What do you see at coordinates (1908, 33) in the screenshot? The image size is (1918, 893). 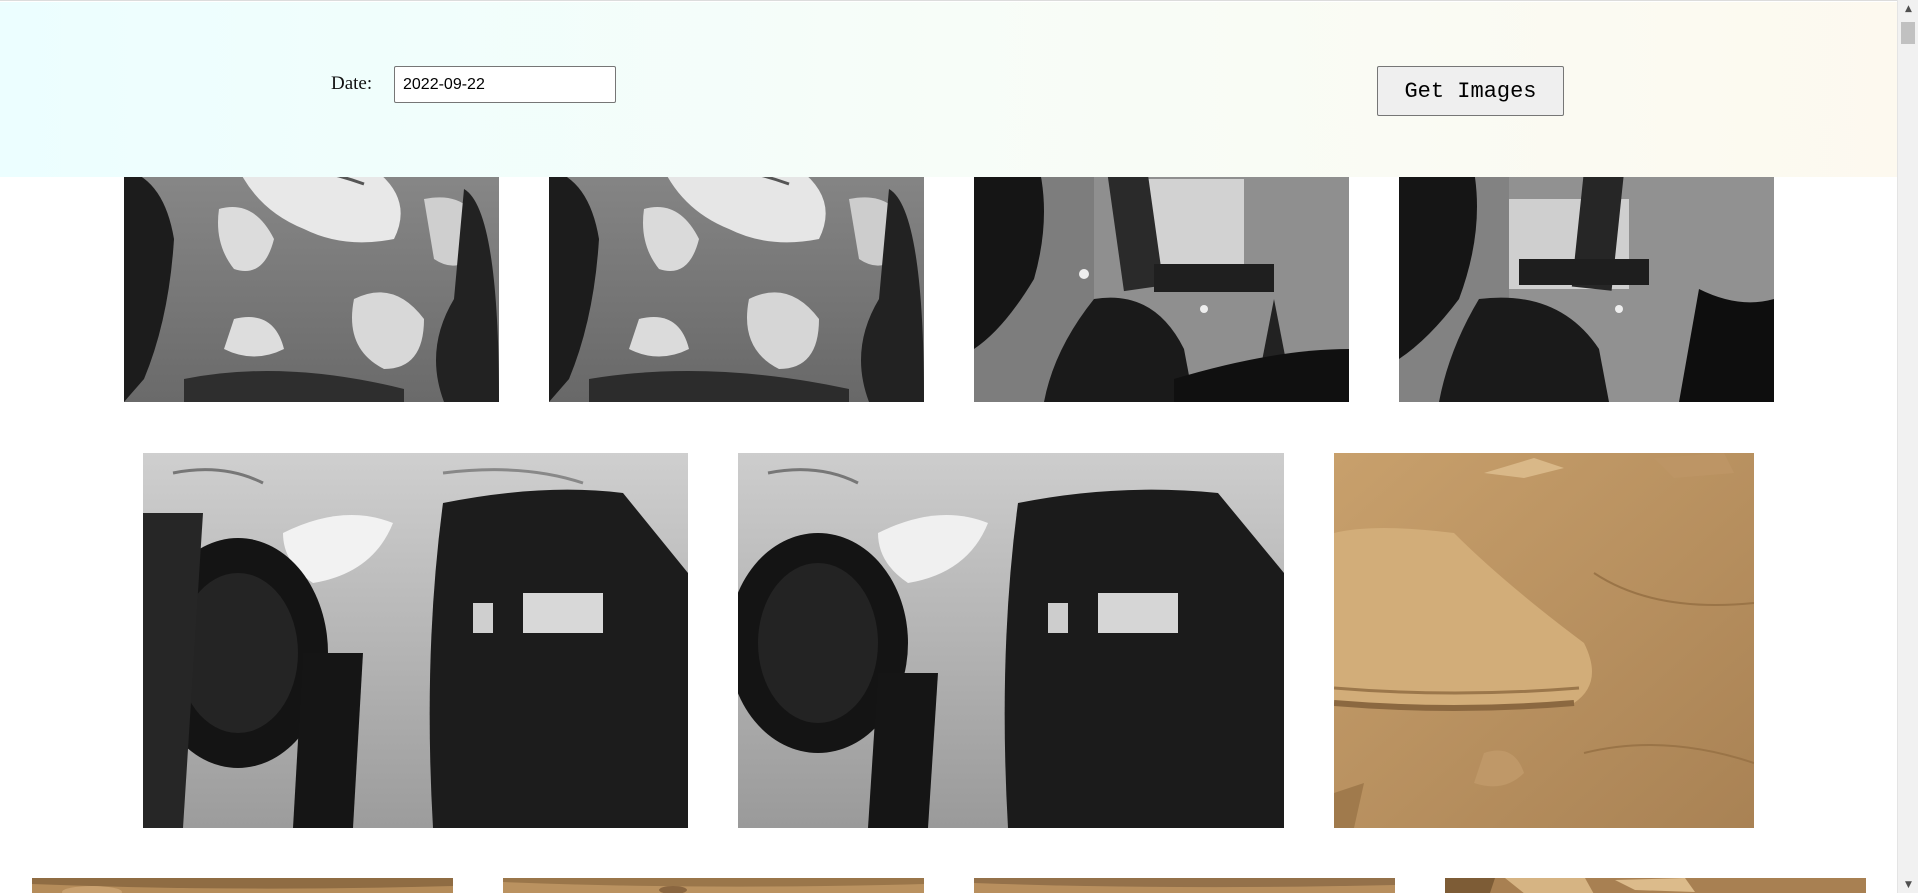 I see `scrollbar-thumb` at bounding box center [1908, 33].